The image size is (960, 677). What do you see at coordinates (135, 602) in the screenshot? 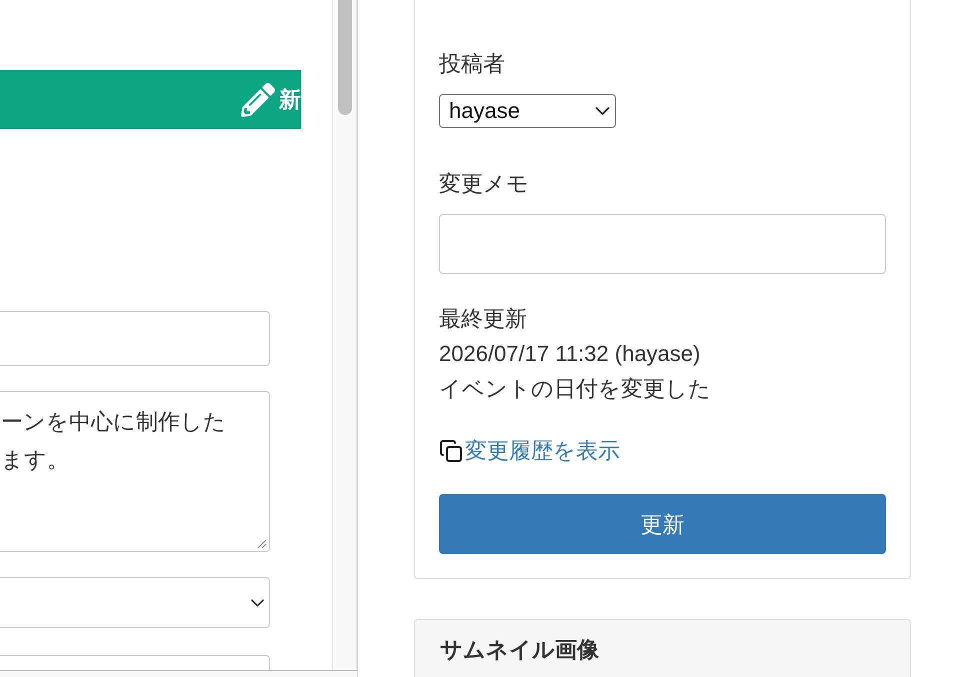
I see `select-field` at bounding box center [135, 602].